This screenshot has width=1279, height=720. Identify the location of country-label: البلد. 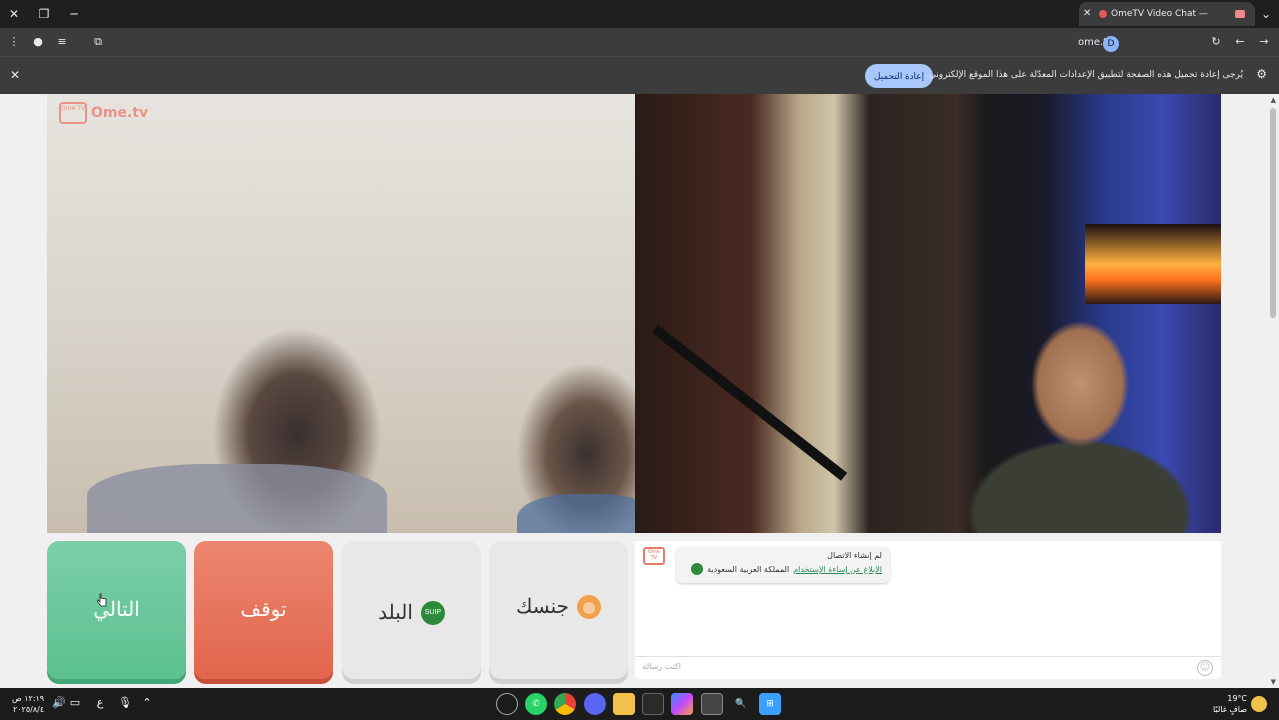
(395, 612).